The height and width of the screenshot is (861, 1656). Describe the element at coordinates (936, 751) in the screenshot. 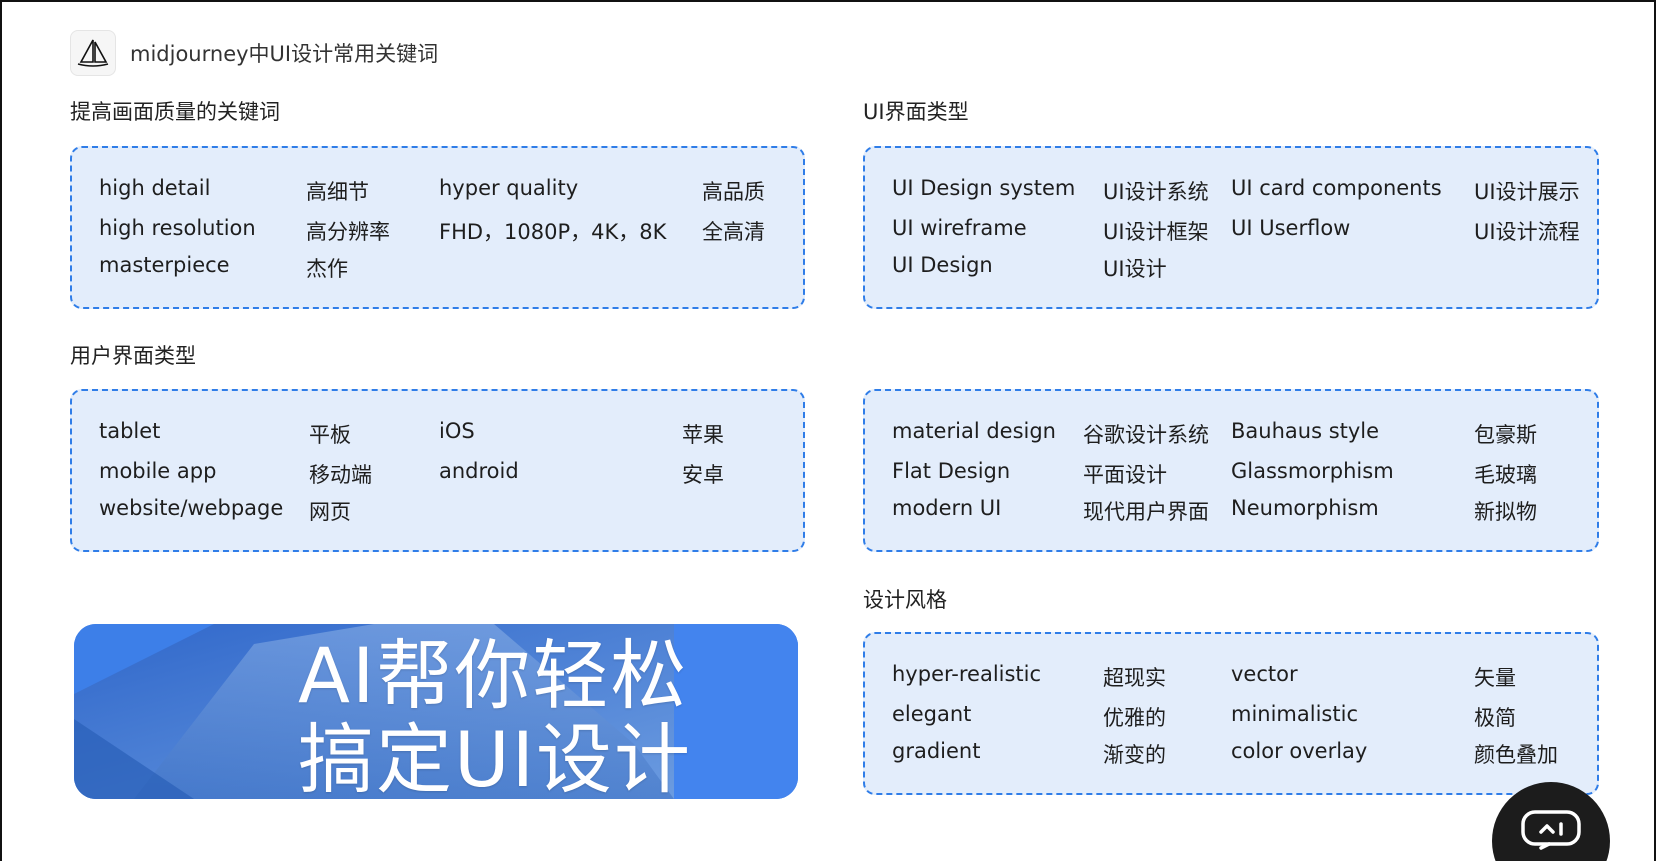

I see `keyword-en: gradient` at that location.